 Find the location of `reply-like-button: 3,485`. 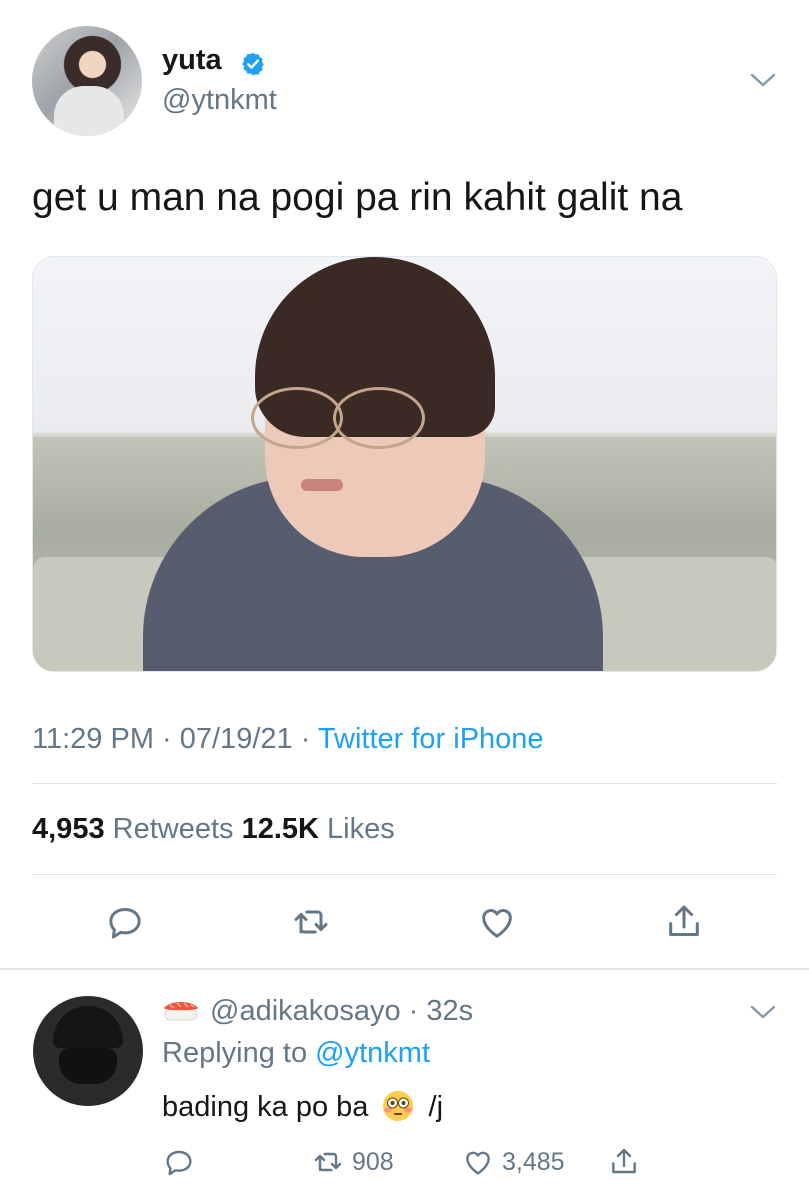

reply-like-button: 3,485 is located at coordinates (513, 1162).